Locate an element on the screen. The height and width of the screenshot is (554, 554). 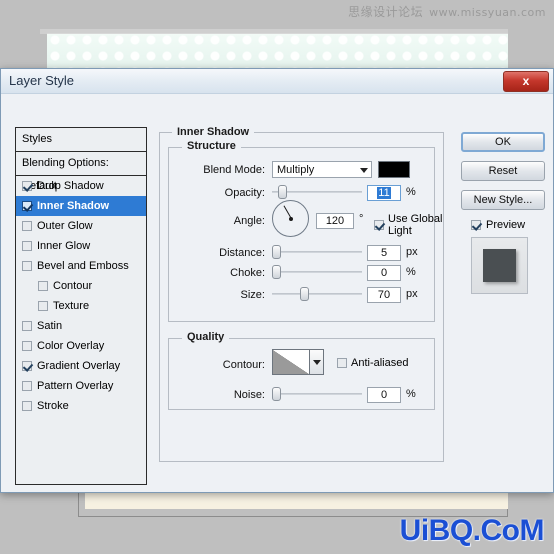
sidebar-item-label: Inner Glow is located at coordinates (64, 246).